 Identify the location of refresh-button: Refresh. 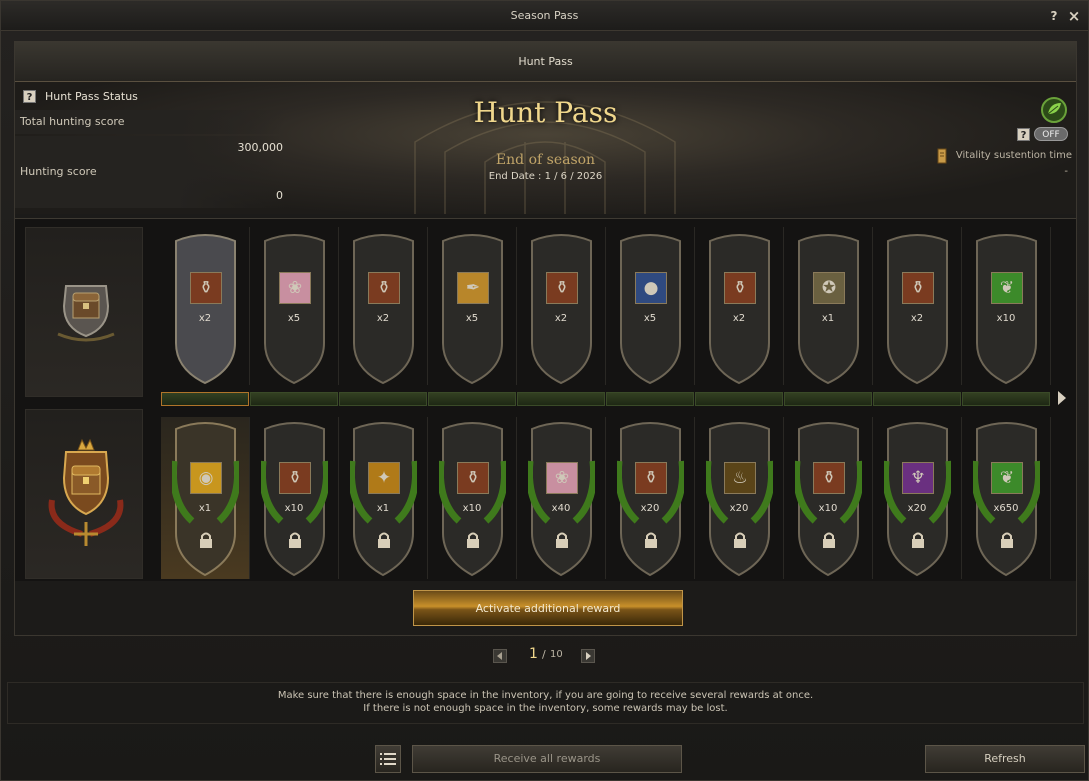
(1005, 759).